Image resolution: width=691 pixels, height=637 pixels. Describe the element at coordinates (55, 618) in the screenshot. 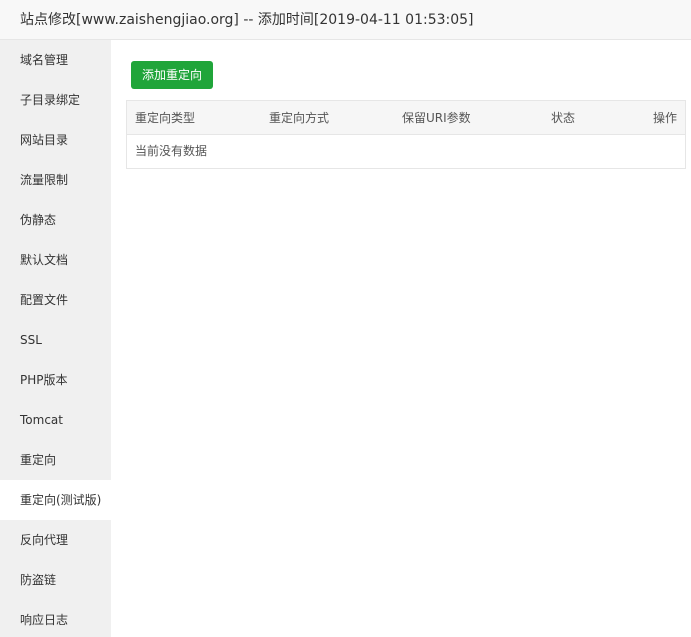

I see `sidebar-item-response-log: 响应日志` at that location.